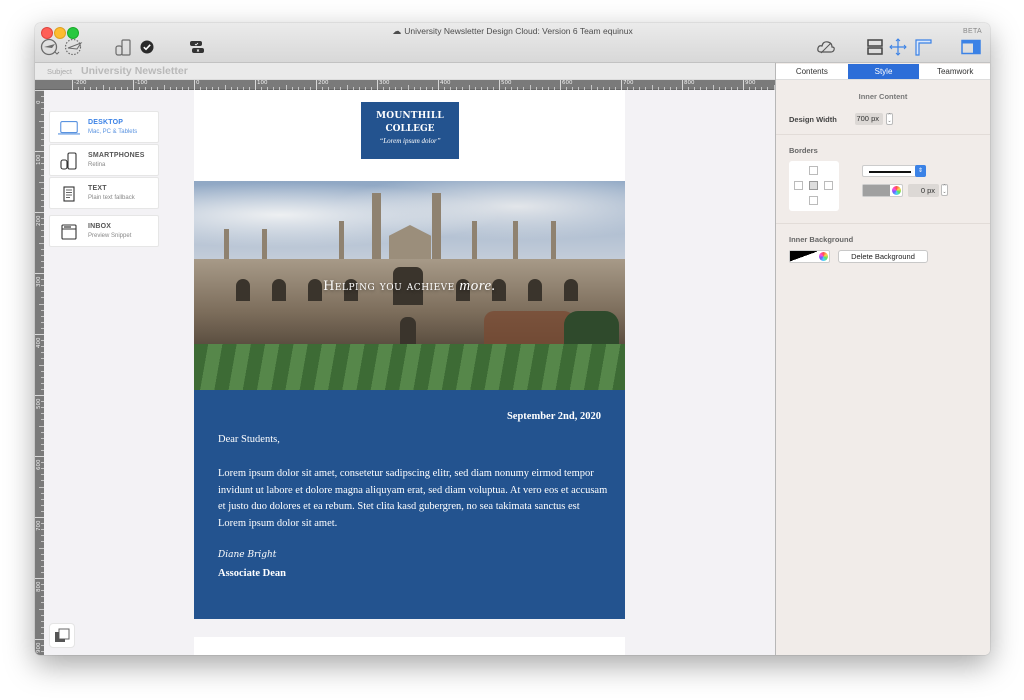  What do you see at coordinates (124, 47) in the screenshot?
I see `preview-devices-icon` at bounding box center [124, 47].